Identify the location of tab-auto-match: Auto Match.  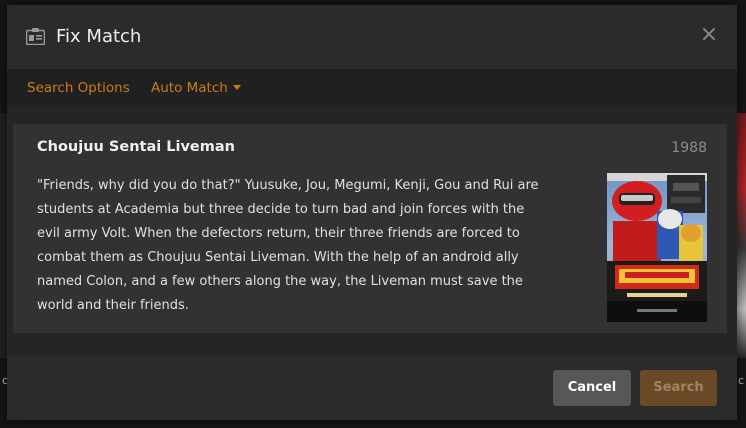
(196, 88).